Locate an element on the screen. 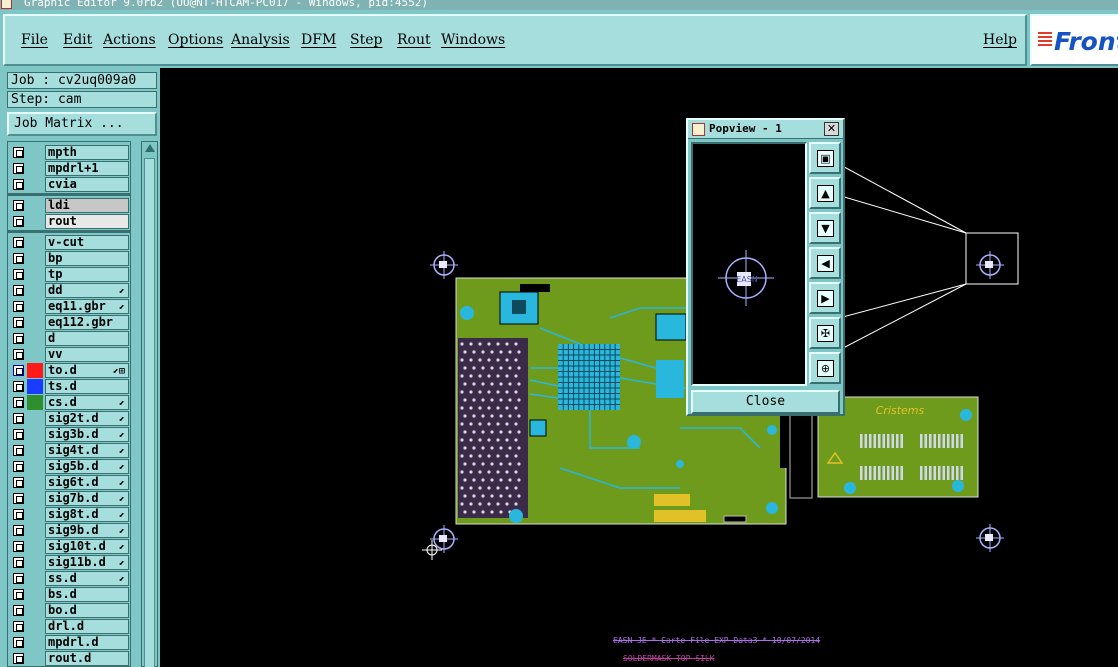  layer-row: sig11b.d ⬋ is located at coordinates (69, 562).